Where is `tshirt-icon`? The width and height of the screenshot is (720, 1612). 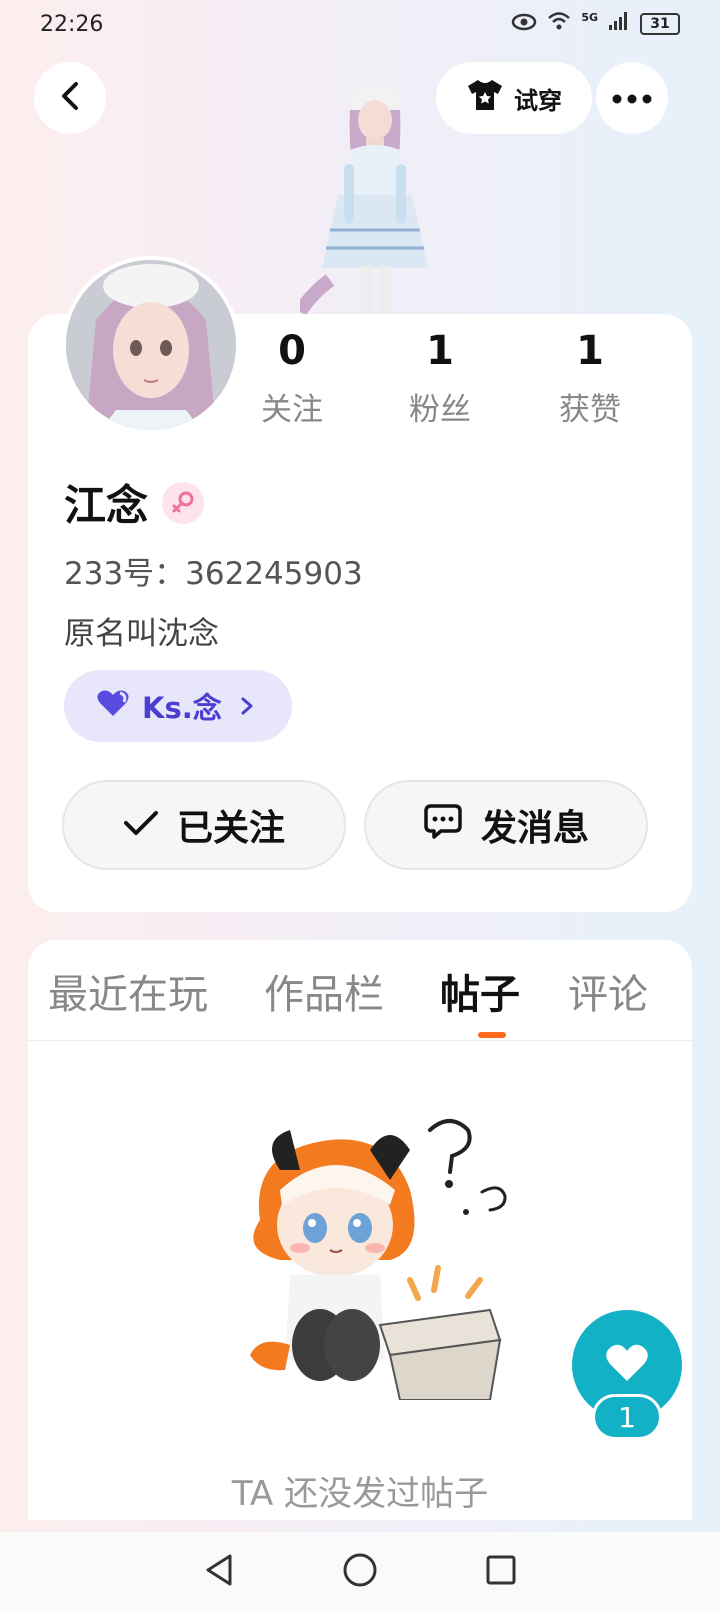
tshirt-icon is located at coordinates (485, 98).